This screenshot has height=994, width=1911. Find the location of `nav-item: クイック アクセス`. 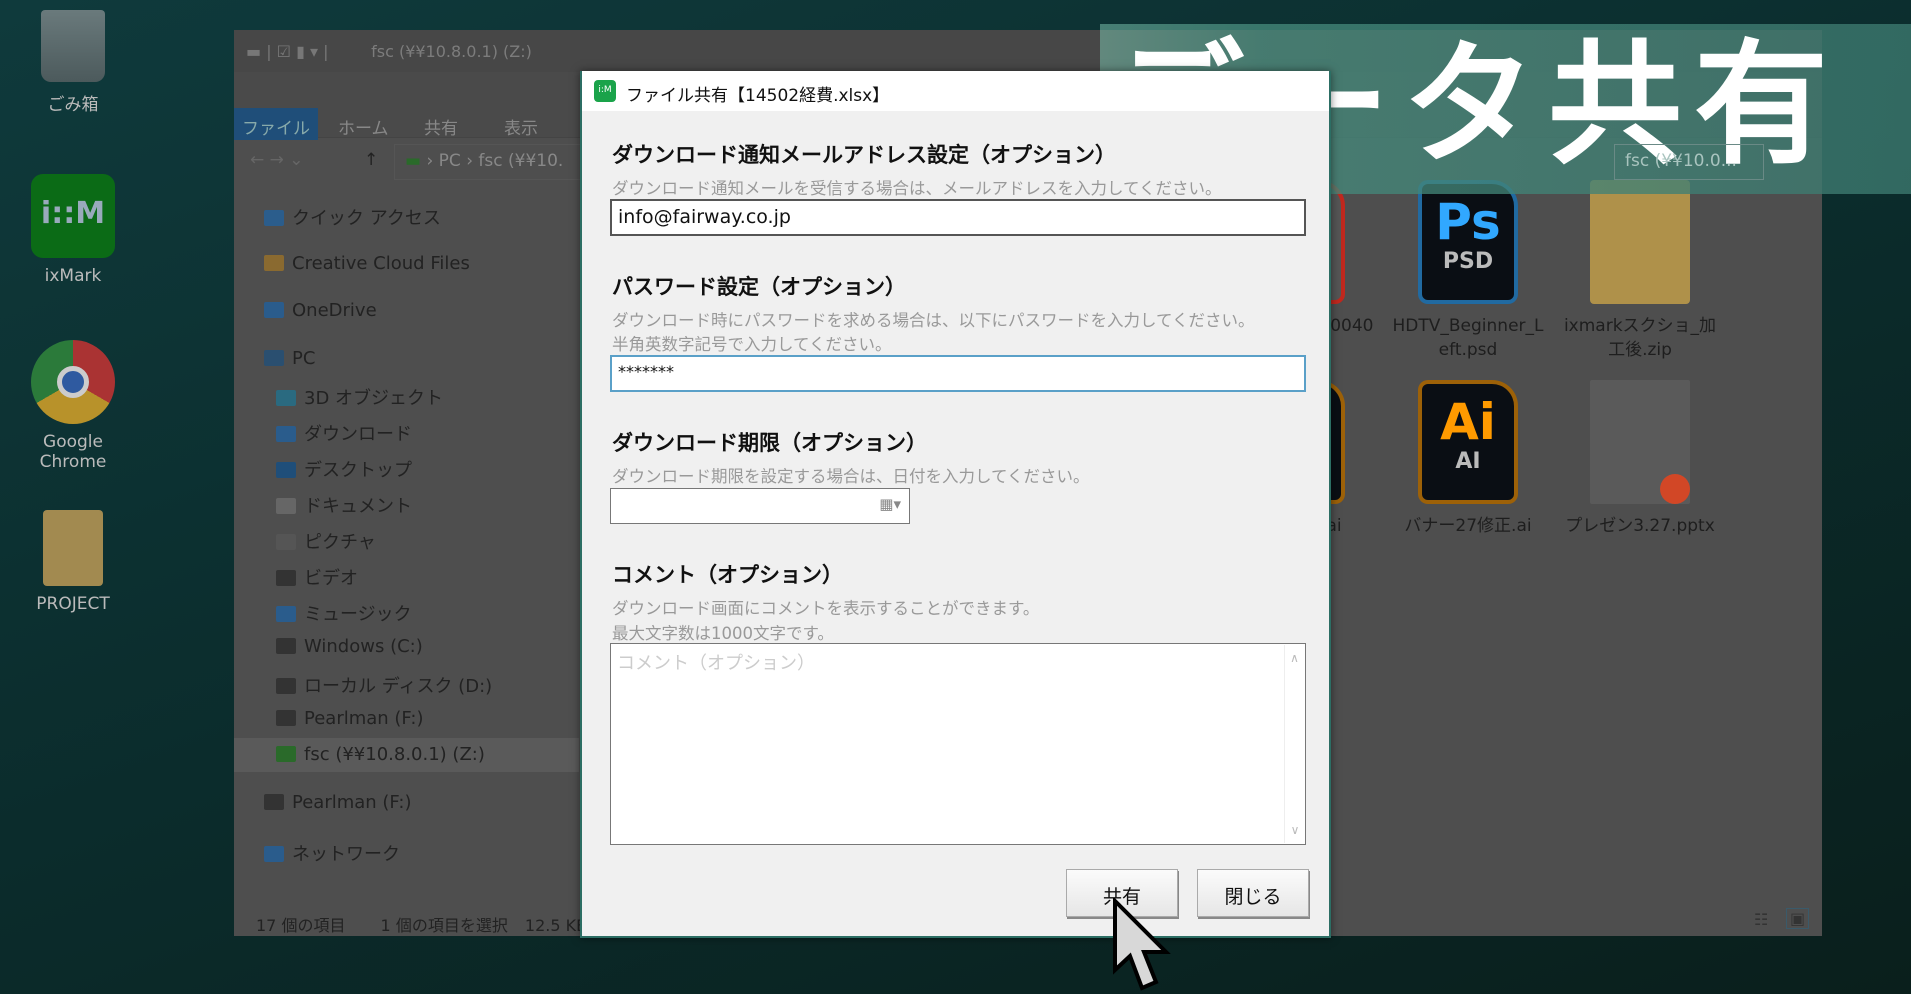

nav-item: クイック アクセス is located at coordinates (406, 215).